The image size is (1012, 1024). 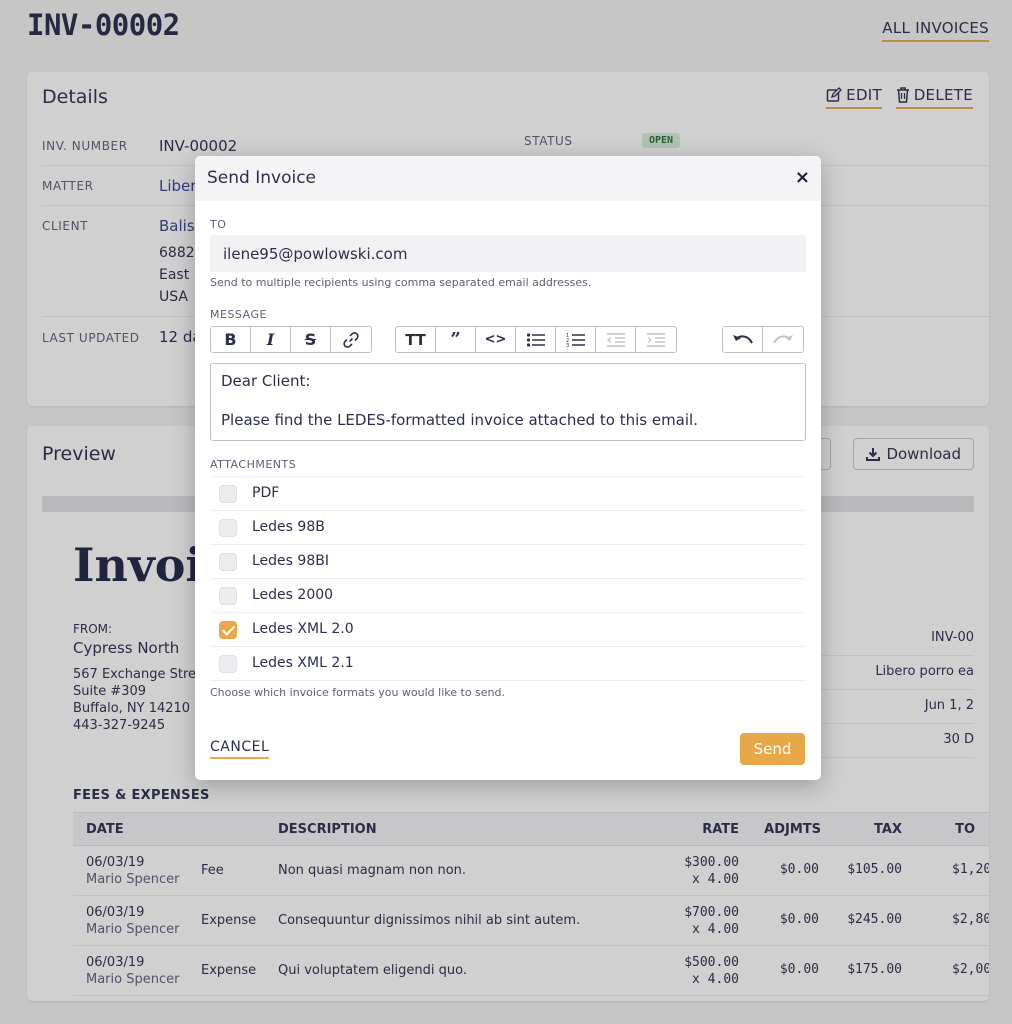 What do you see at coordinates (218, 224) in the screenshot?
I see `to-label: TO` at bounding box center [218, 224].